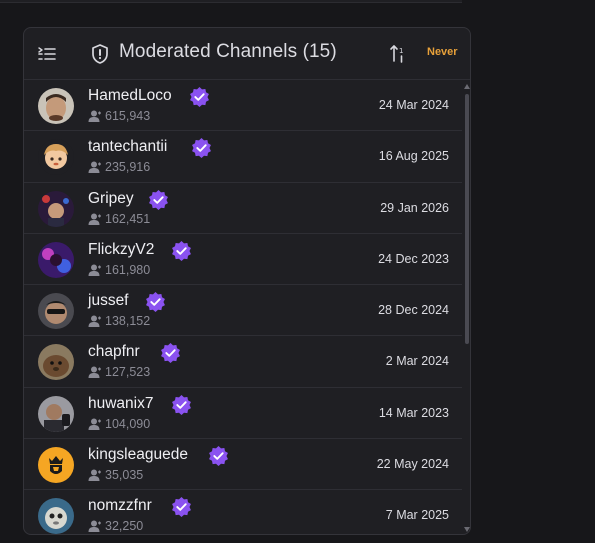 The width and height of the screenshot is (595, 543). What do you see at coordinates (243, 208) in the screenshot?
I see `channel-row: Gripey 162,451 29 Jan 2026` at bounding box center [243, 208].